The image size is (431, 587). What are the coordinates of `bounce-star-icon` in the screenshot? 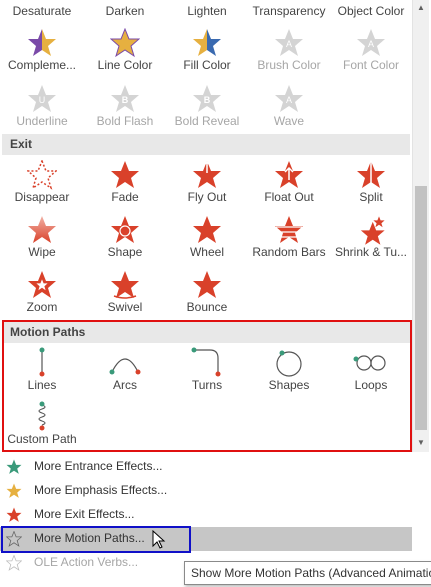 It's located at (207, 285).